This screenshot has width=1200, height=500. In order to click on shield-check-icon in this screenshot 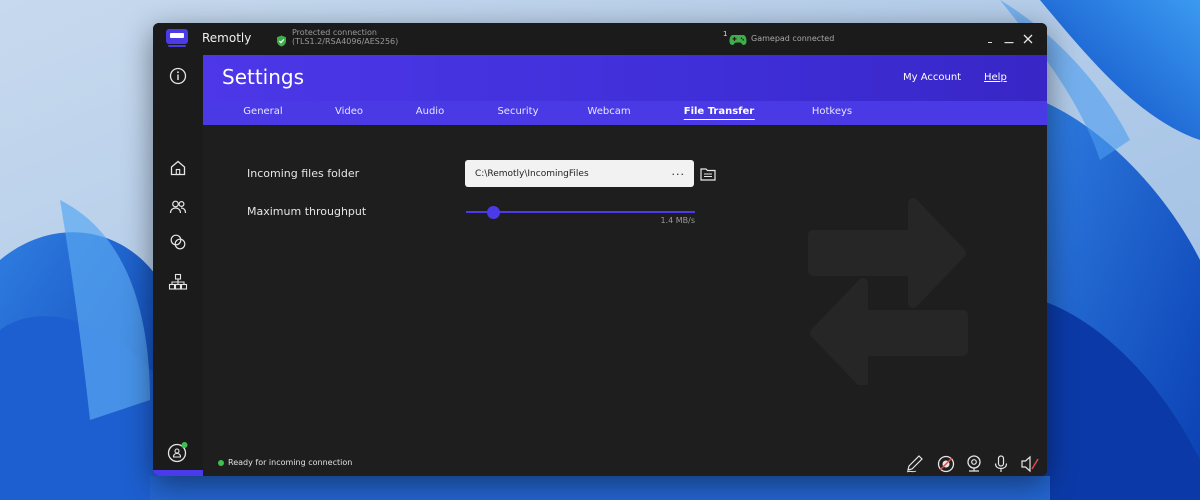, I will do `click(281, 41)`.